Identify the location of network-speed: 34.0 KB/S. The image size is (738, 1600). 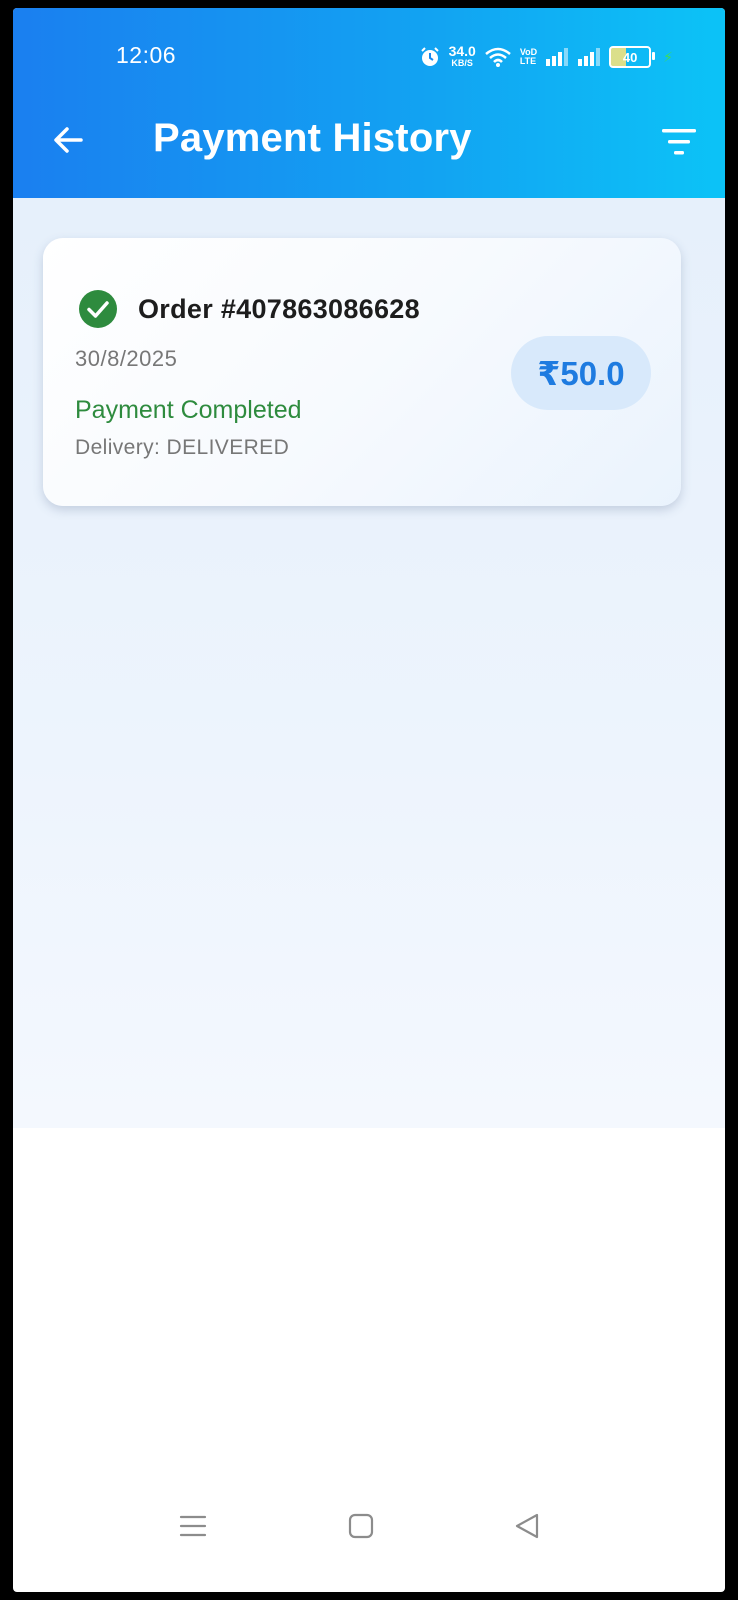
(462, 55).